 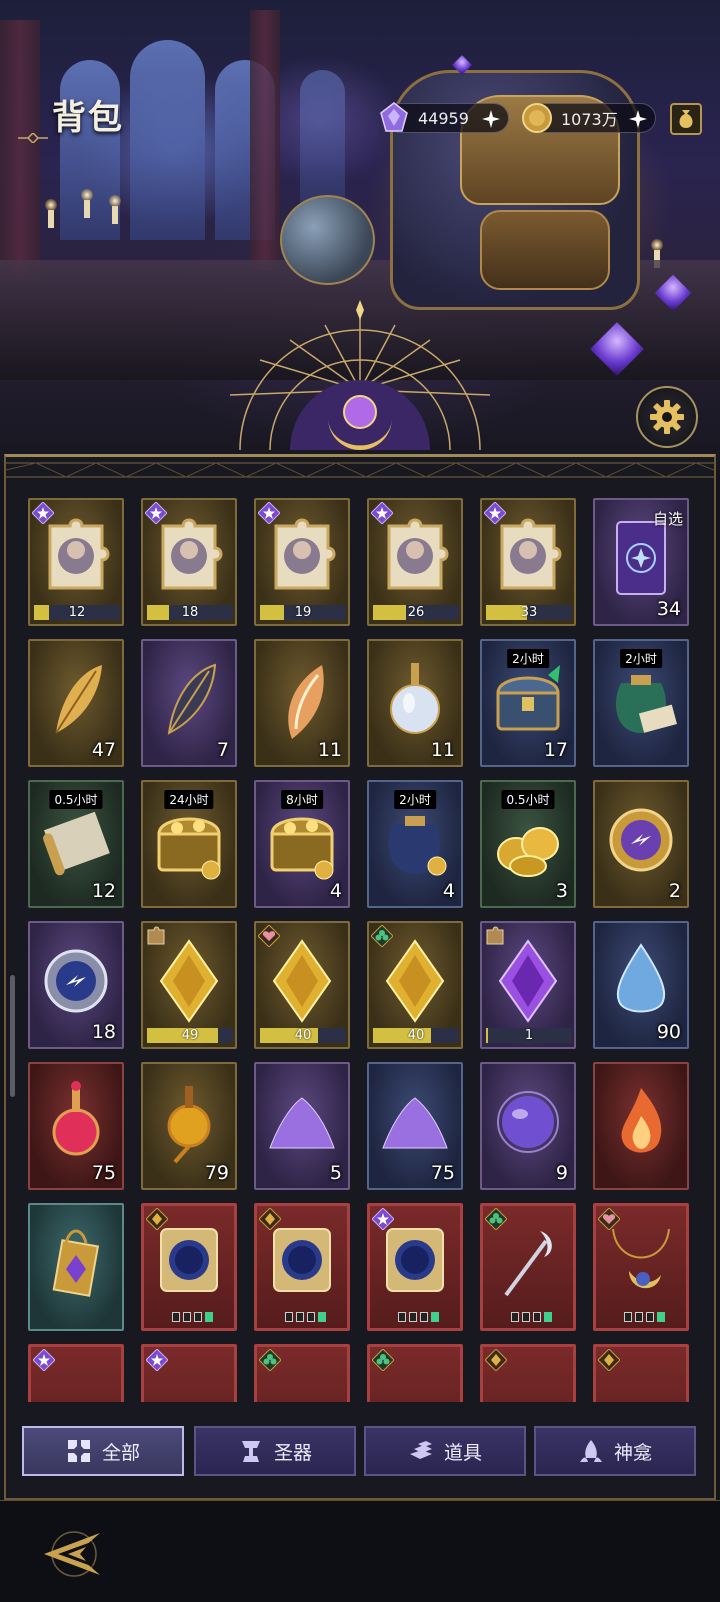 I want to click on inventory-item: 2小时, so click(x=641, y=703).